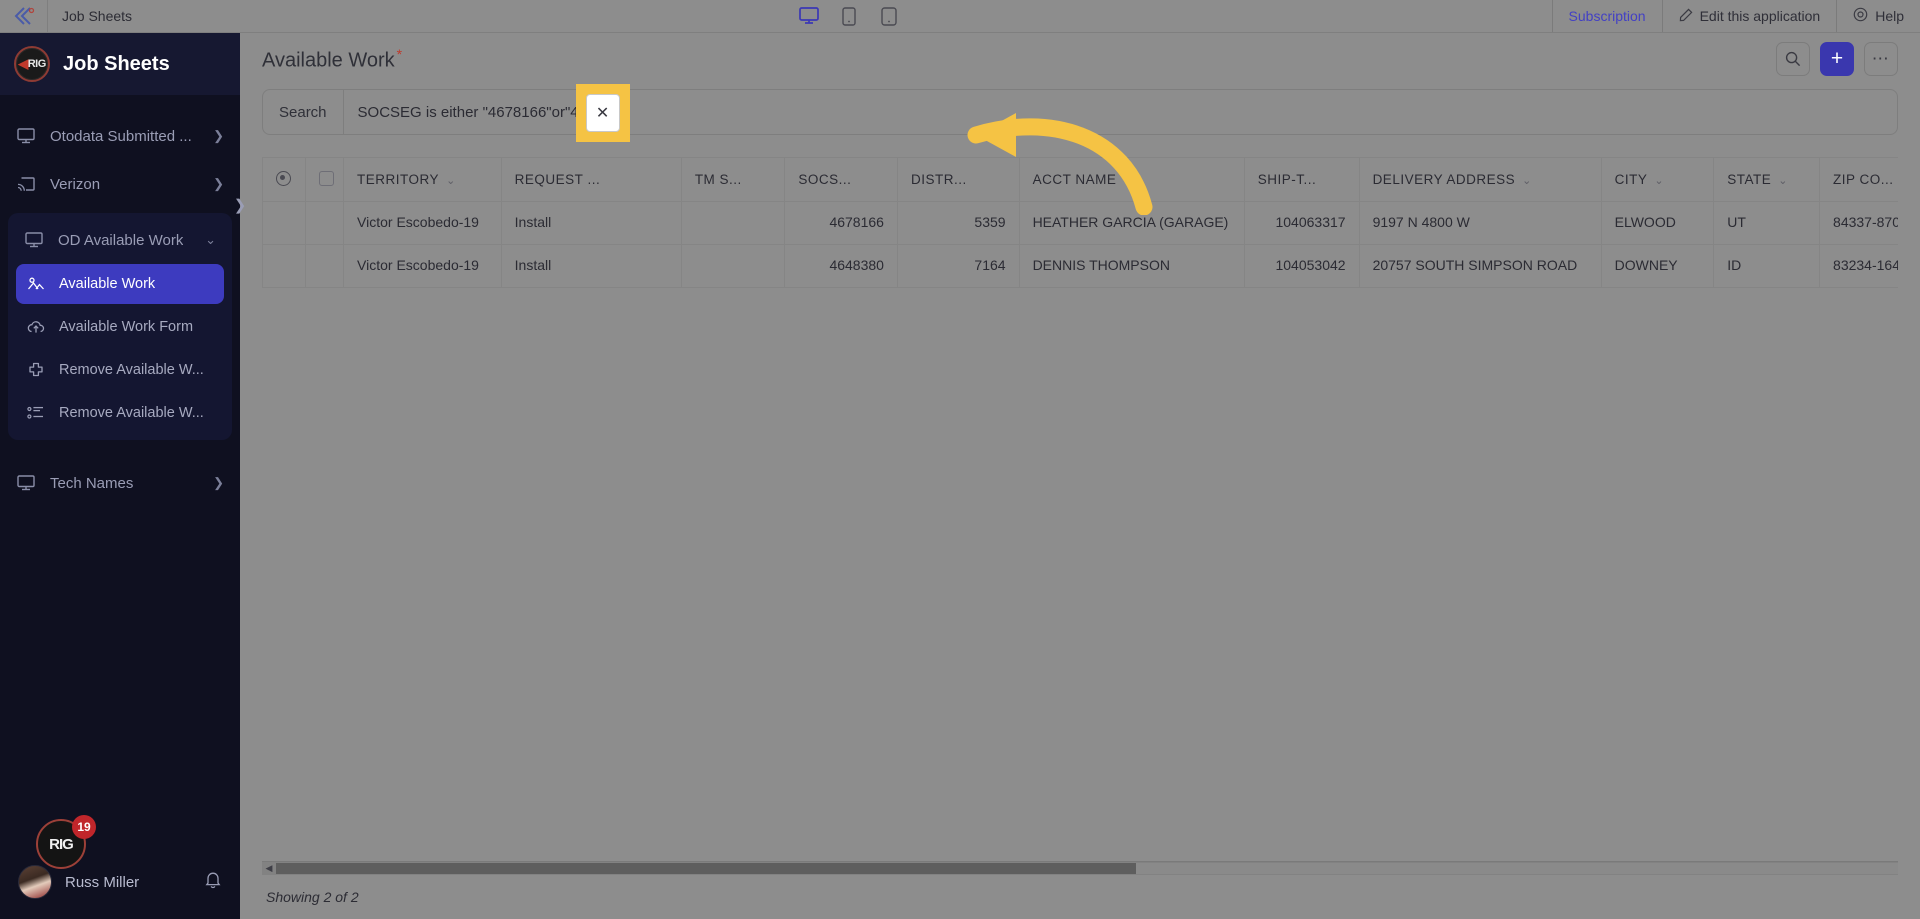 Image resolution: width=1920 pixels, height=919 pixels. Describe the element at coordinates (92, 483) in the screenshot. I see `sidebar-item-label: Tech Names` at that location.